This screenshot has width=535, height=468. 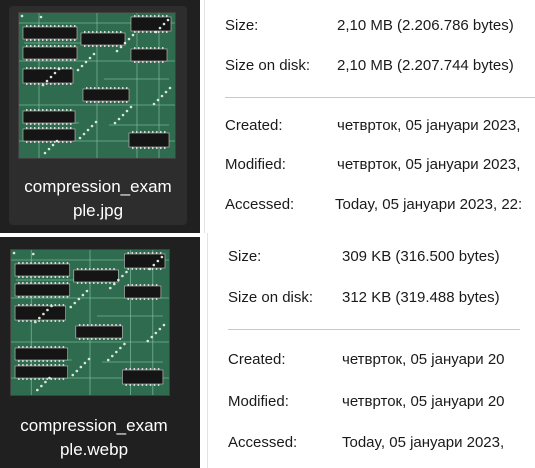 I want to click on size-row: Size: 309 KB (316.500 bytes), so click(x=371, y=259).